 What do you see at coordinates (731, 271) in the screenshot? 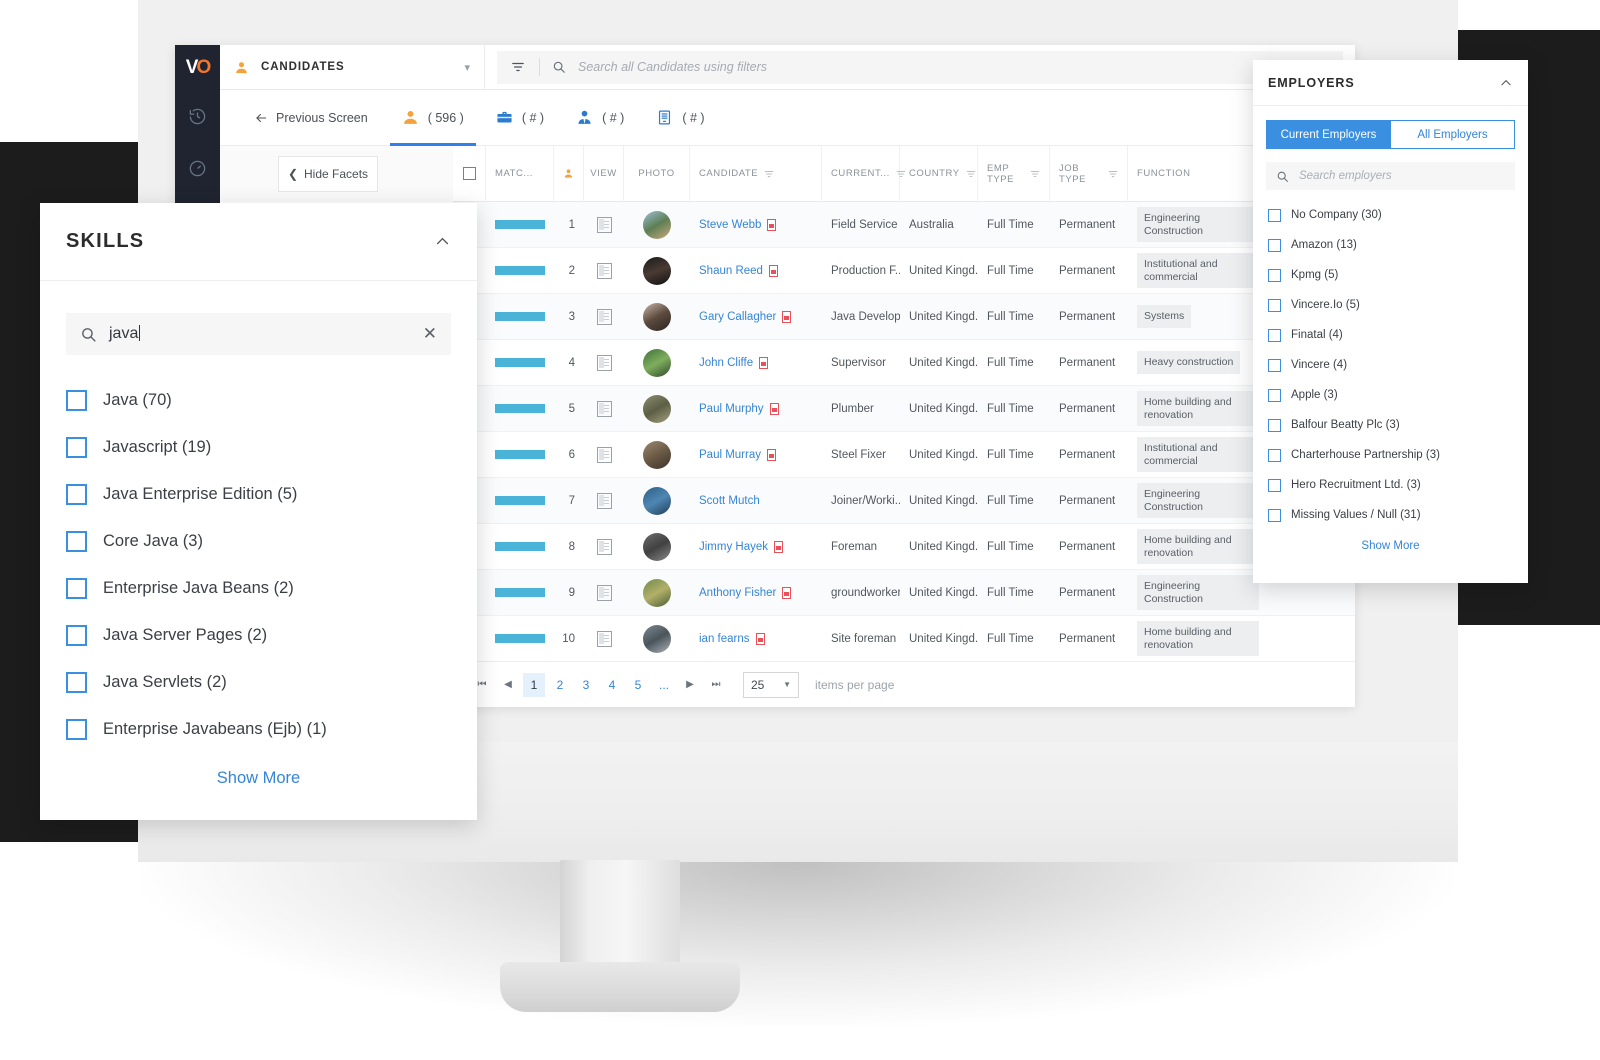
I see `candidate-link: Shaun Reed` at bounding box center [731, 271].